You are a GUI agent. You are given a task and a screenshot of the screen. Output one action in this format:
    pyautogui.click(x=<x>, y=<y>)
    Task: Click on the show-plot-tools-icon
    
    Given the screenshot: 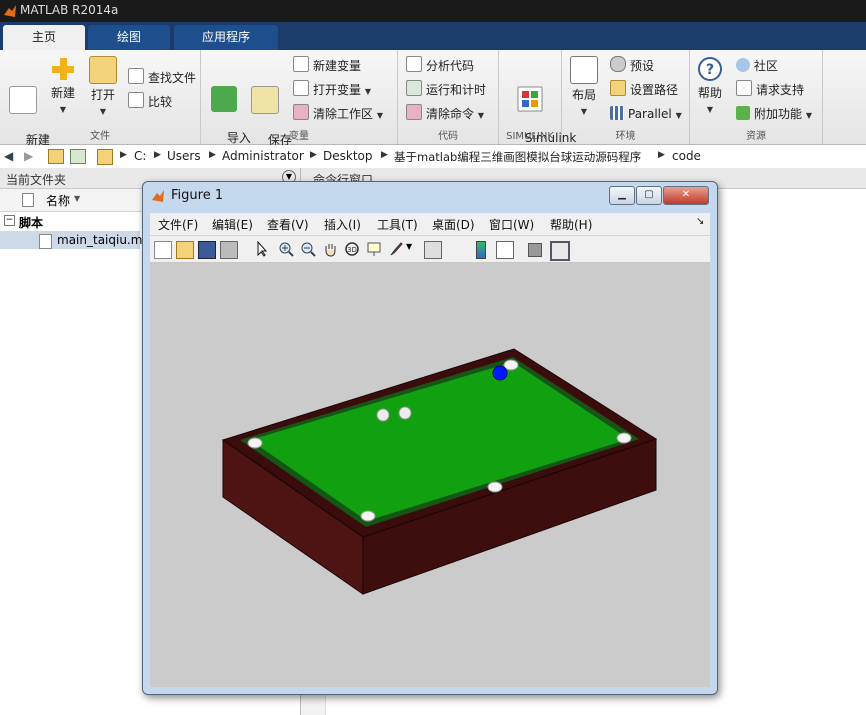 What is the action you would take?
    pyautogui.click(x=560, y=251)
    